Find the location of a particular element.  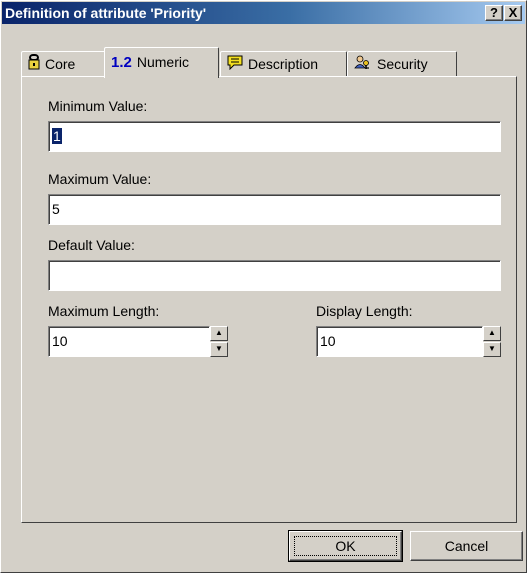

tab-numeric: 1.2 Numeric is located at coordinates (161, 62).